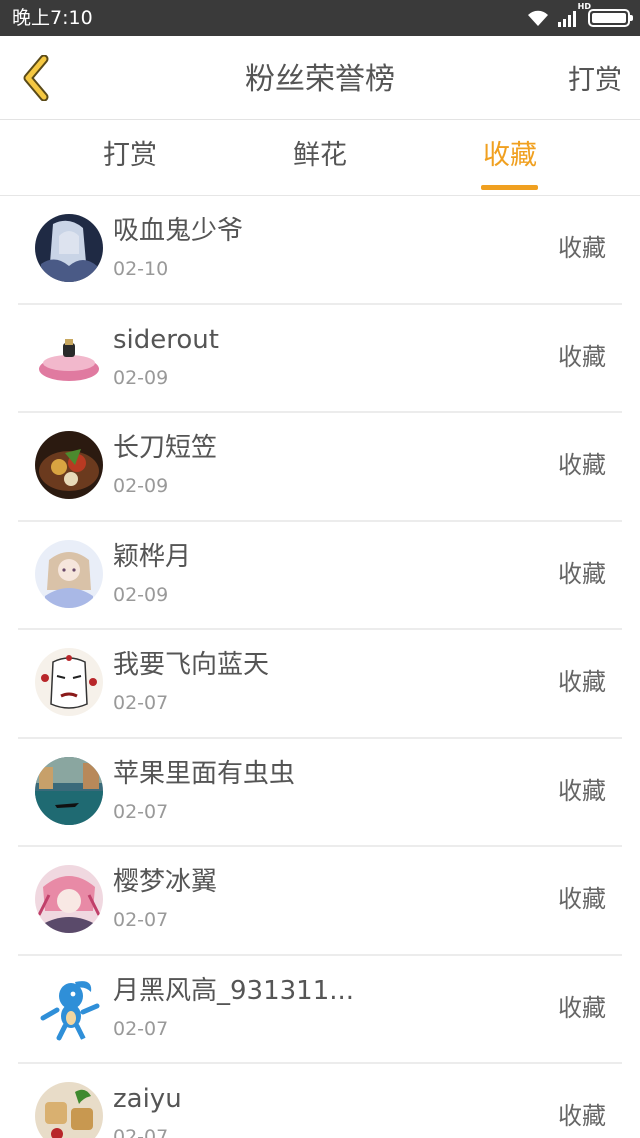 This screenshot has height=1138, width=640. Describe the element at coordinates (320, 1010) in the screenshot. I see `list-item: 月黑风高_931311... 02-07 收藏` at that location.